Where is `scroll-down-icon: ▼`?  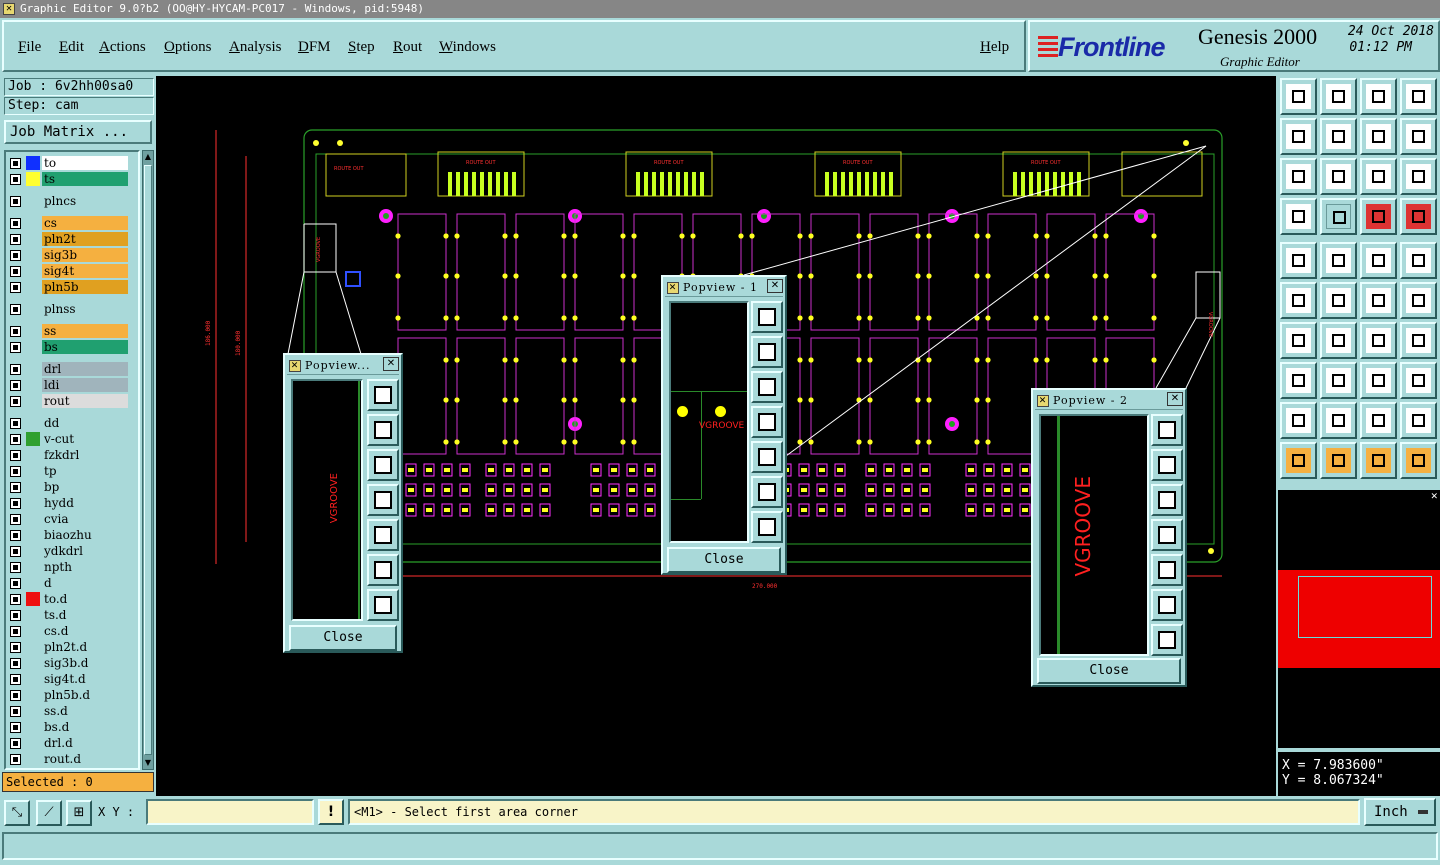 scroll-down-icon: ▼ is located at coordinates (148, 763).